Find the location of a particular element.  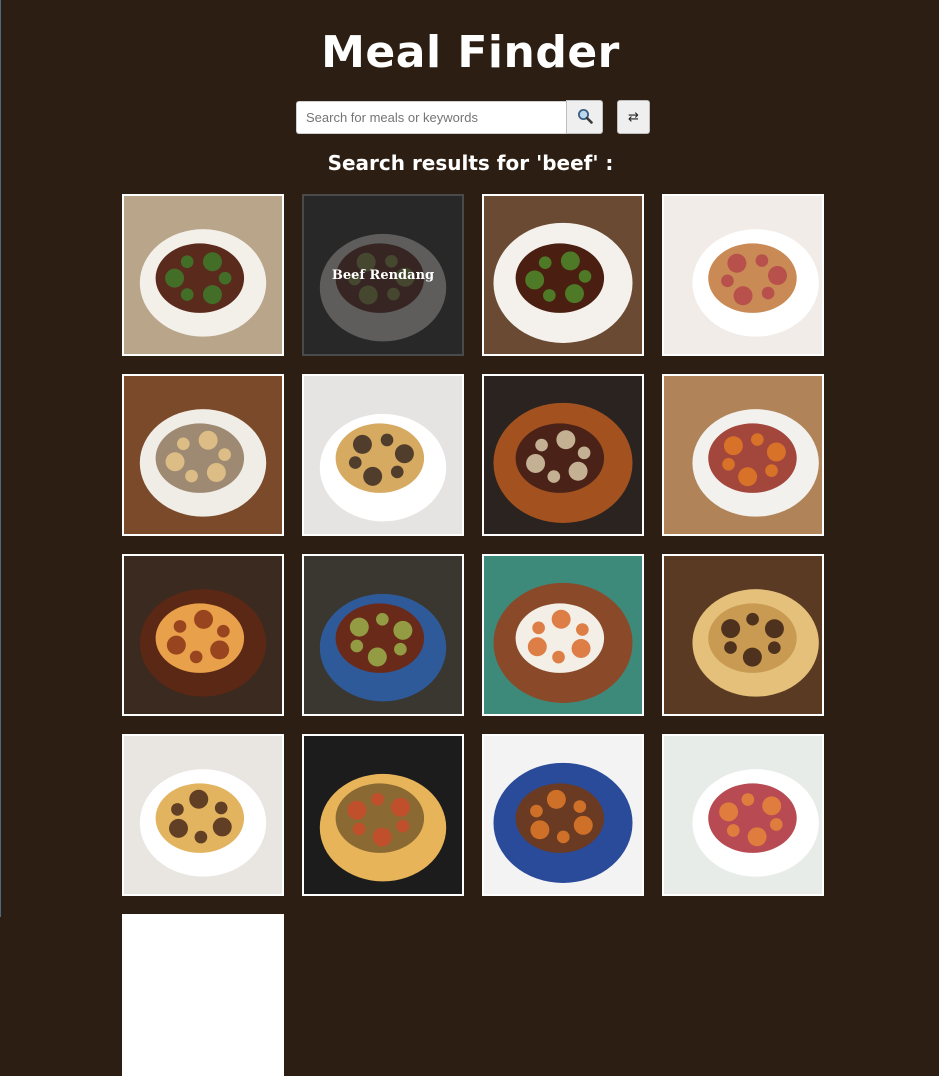

meal-card: Beef Rendang is located at coordinates (383, 275).